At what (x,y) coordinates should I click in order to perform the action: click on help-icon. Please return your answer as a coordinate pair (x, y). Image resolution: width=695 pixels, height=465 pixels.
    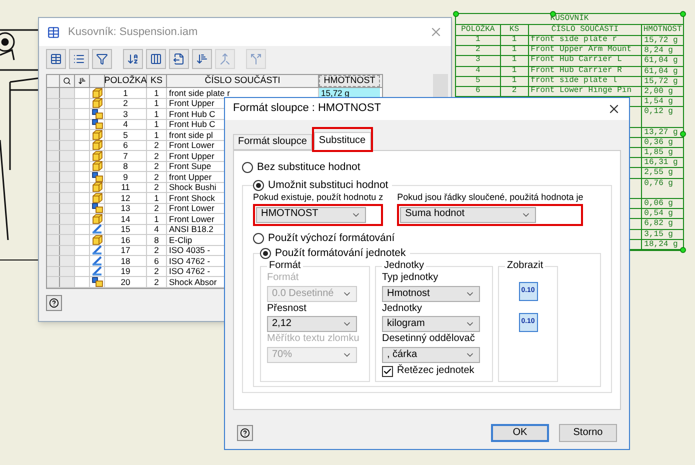
    Looking at the image, I should click on (245, 433).